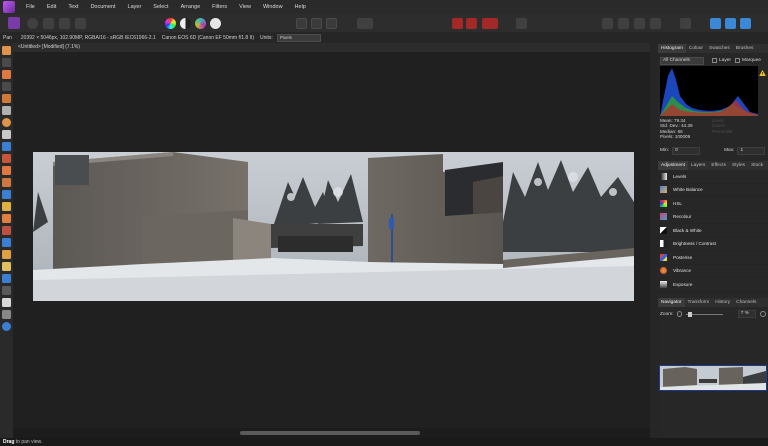 The height and width of the screenshot is (446, 768). I want to click on clone-brush-tool-icon, so click(6, 206).